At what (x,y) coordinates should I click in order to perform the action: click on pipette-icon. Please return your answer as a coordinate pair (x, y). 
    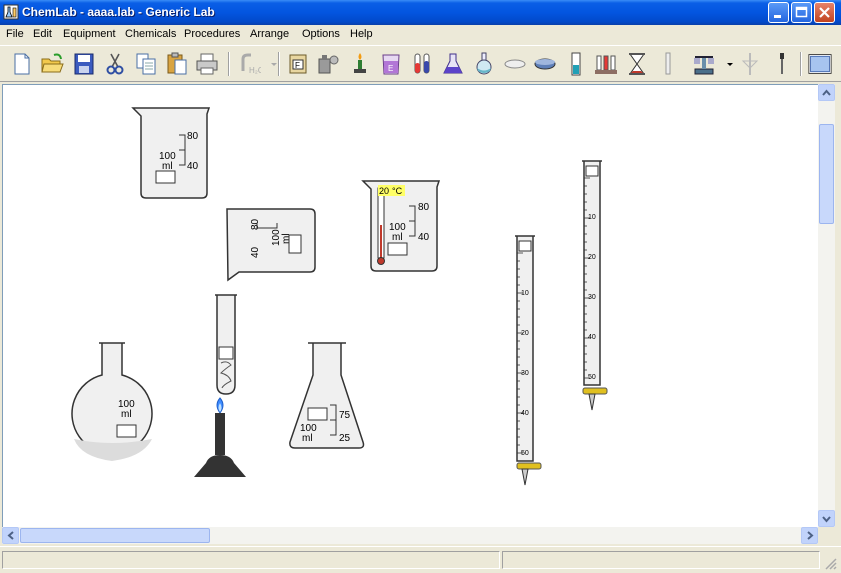
    Looking at the image, I should click on (668, 64).